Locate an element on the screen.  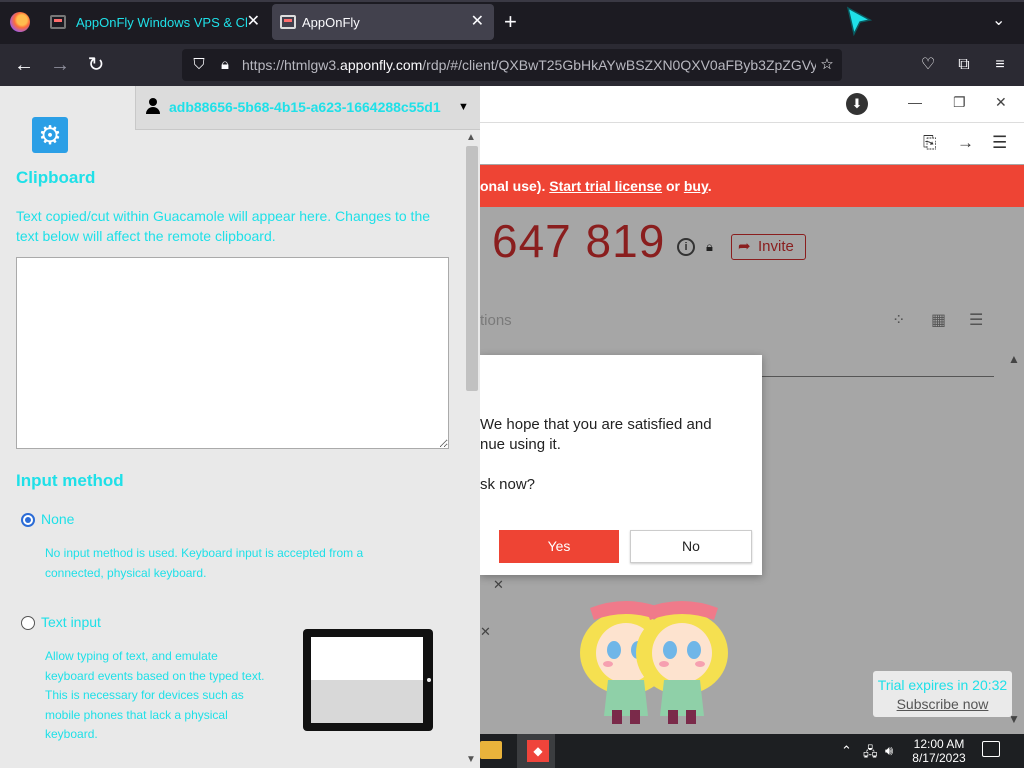
clipboard-title: Clipboard is located at coordinates (56, 177).